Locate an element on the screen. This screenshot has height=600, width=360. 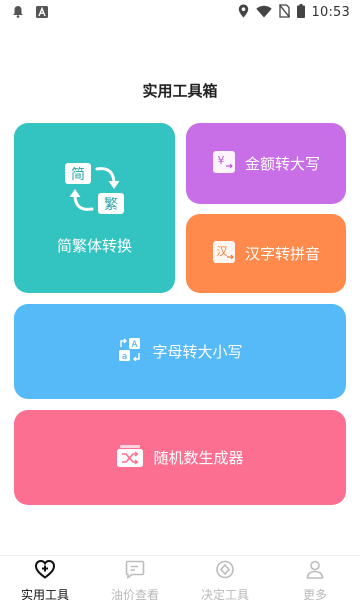
status-left is located at coordinates (30, 12).